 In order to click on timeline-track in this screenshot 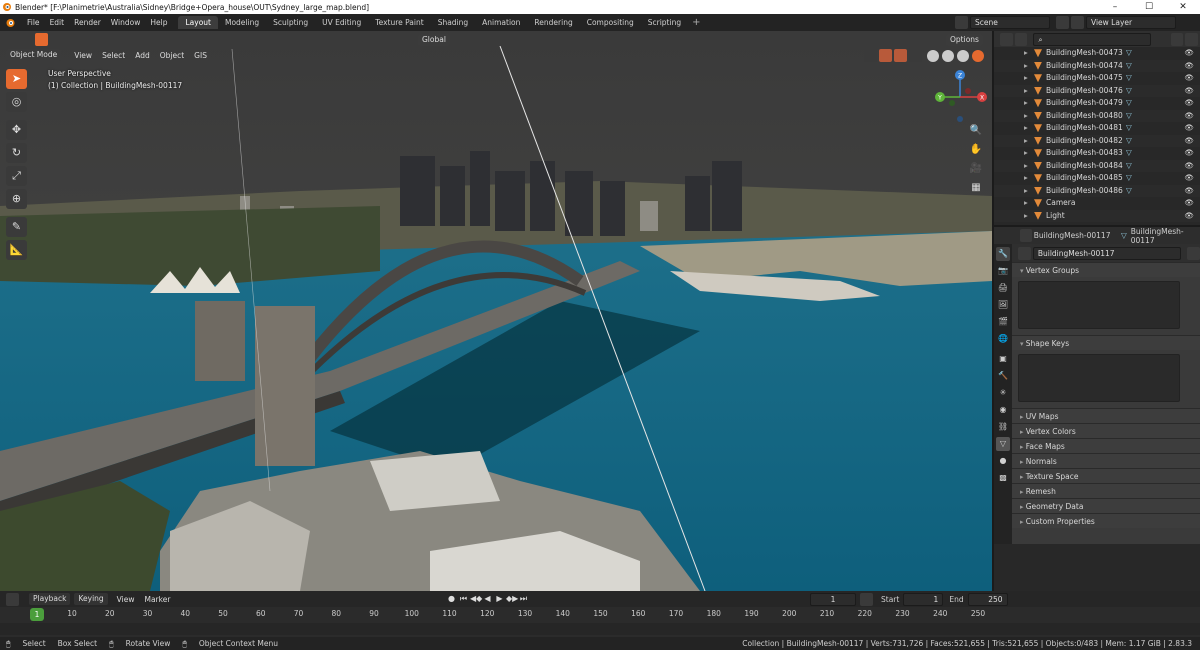, I will do `click(600, 629)`.